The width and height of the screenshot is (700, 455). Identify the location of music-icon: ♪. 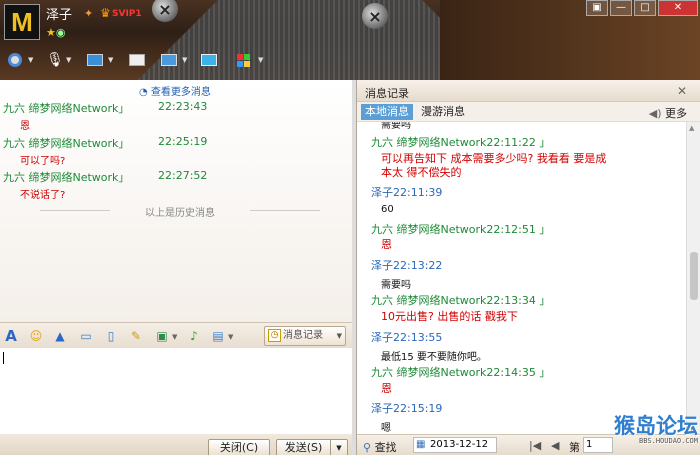
(194, 336).